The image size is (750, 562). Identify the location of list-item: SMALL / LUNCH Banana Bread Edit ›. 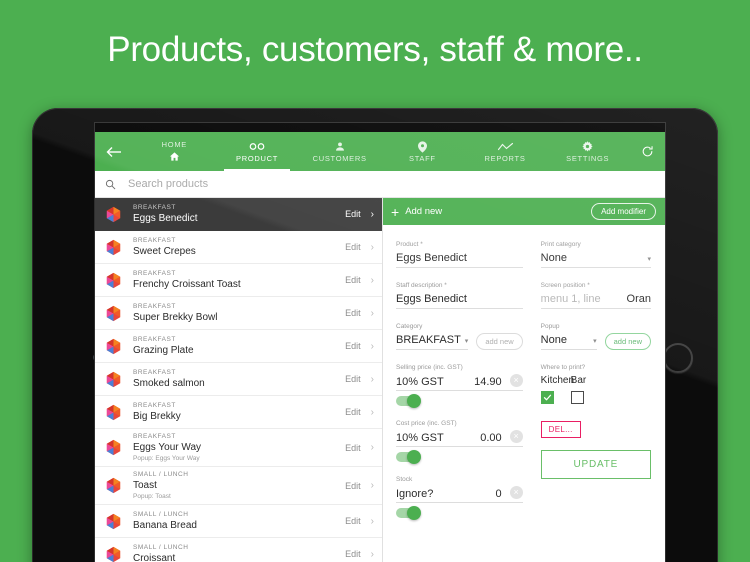
(238, 521).